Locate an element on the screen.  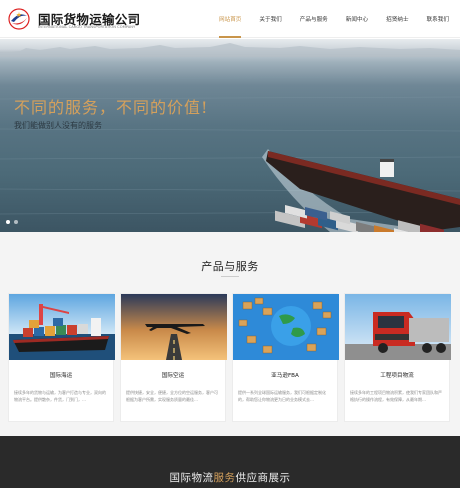
amazon-fba-image is located at coordinates (286, 327).